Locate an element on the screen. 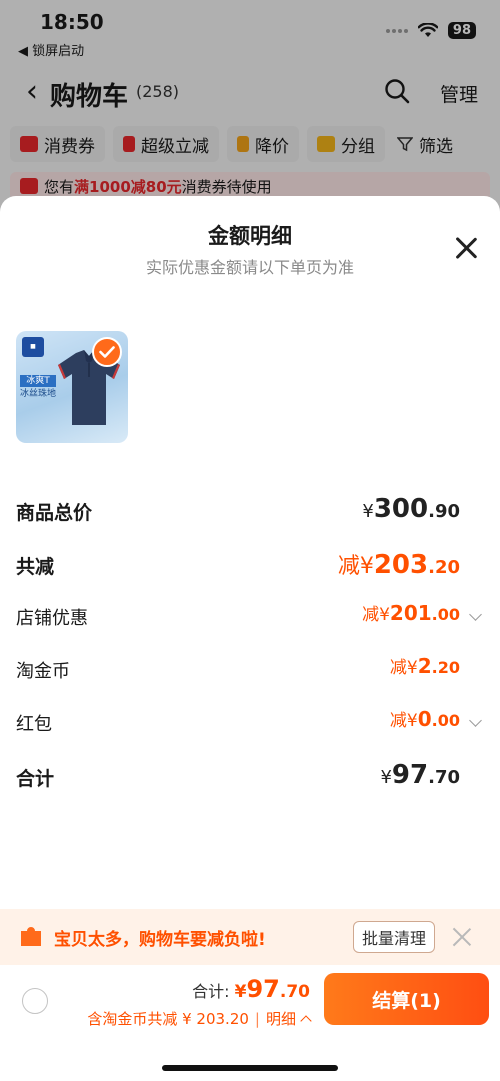 The image size is (500, 1081). sheet-title: 金额明细 is located at coordinates (250, 236).